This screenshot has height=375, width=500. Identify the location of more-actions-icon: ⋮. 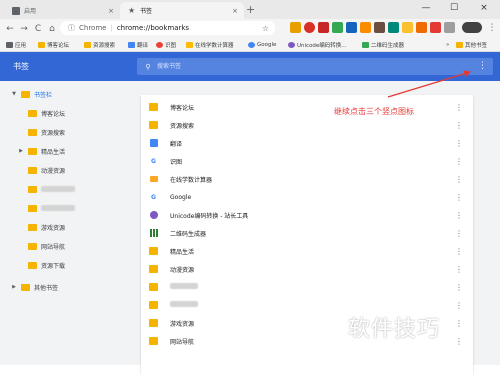
(482, 66).